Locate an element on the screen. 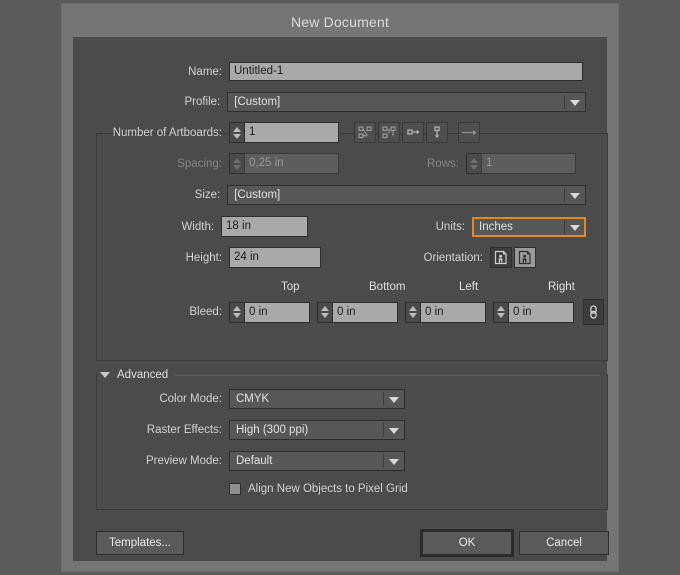 This screenshot has height=575, width=680. rows-value: 1 is located at coordinates (489, 163).